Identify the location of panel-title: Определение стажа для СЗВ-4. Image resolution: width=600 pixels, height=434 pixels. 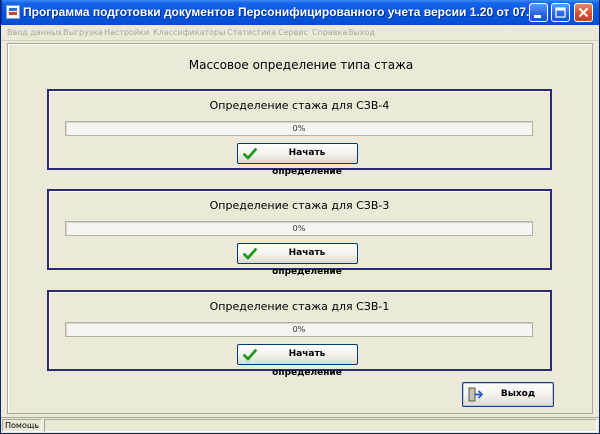
(299, 105).